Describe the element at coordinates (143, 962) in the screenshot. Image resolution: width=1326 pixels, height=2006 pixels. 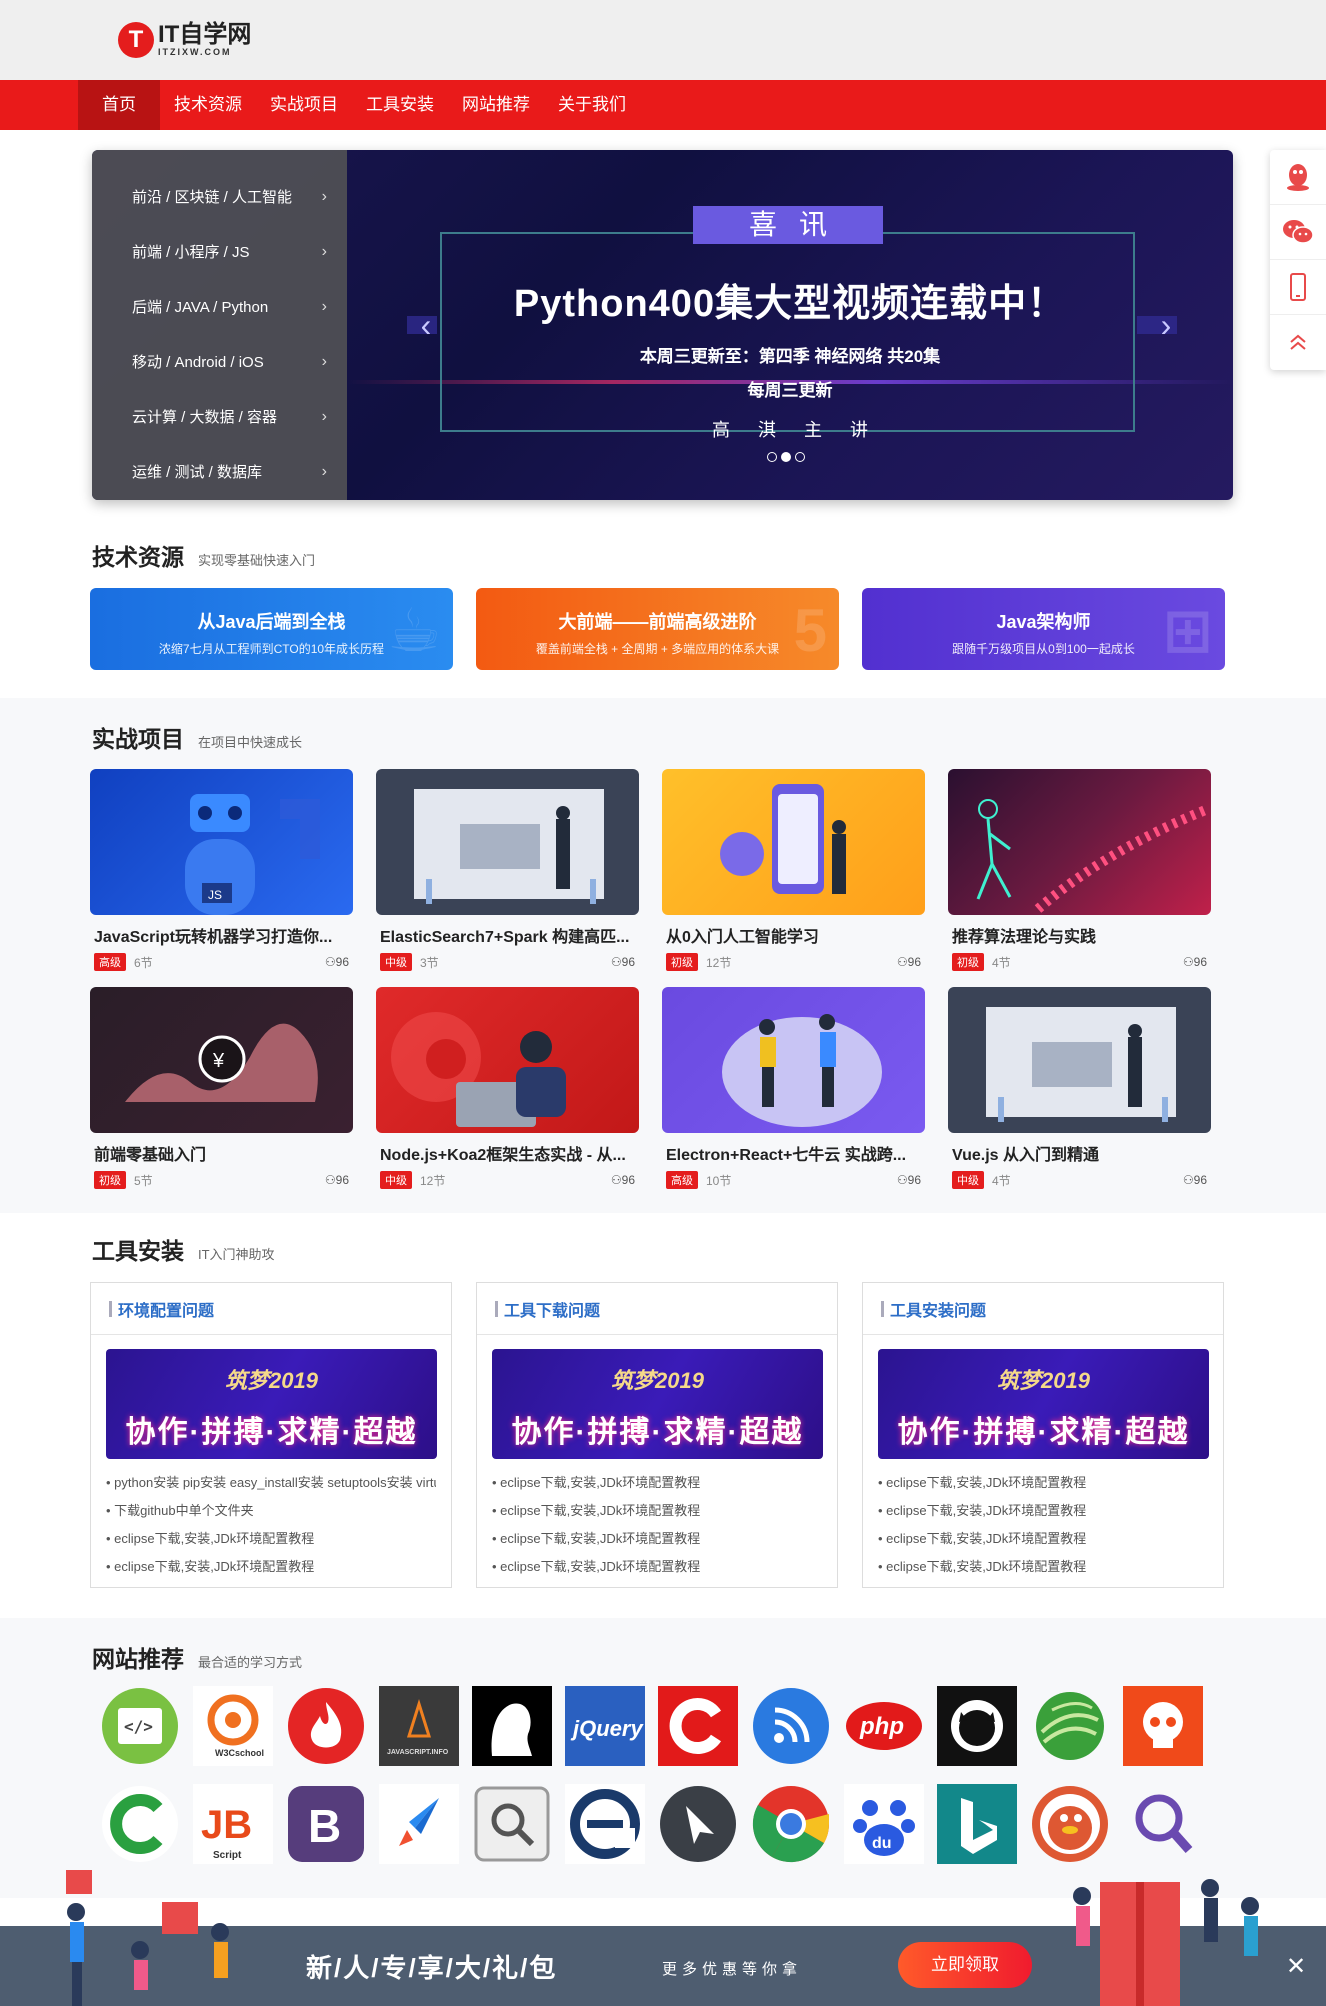
I see `lesson-count: 6节` at that location.